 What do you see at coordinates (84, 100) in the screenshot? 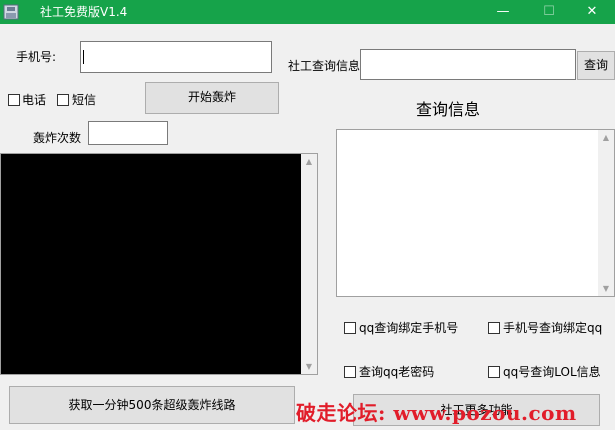
I see `sms-label: 短信` at bounding box center [84, 100].